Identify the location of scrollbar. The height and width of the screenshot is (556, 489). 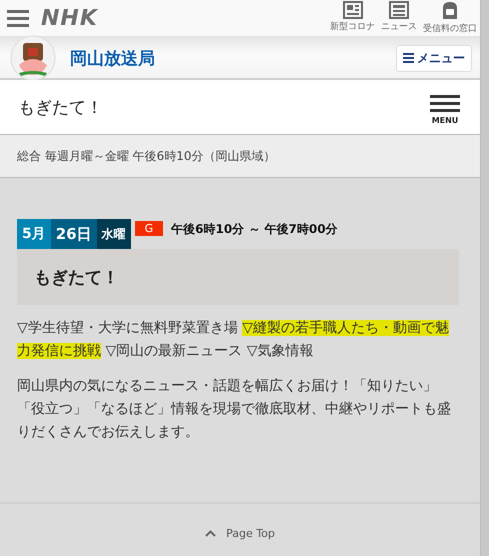
(484, 278).